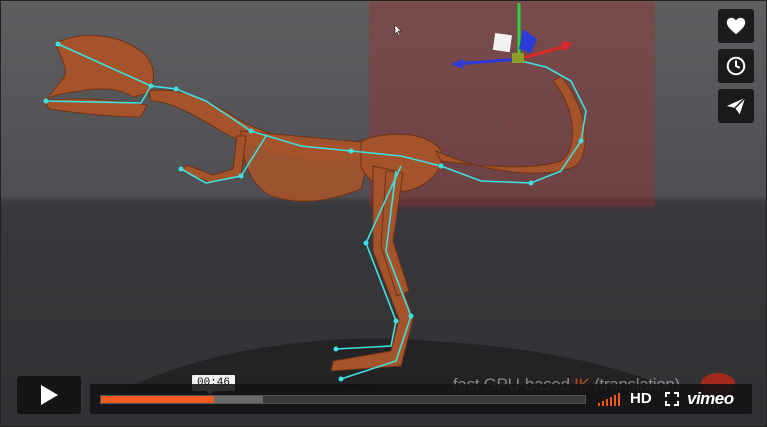  I want to click on hd-toggle-button: HD, so click(641, 398).